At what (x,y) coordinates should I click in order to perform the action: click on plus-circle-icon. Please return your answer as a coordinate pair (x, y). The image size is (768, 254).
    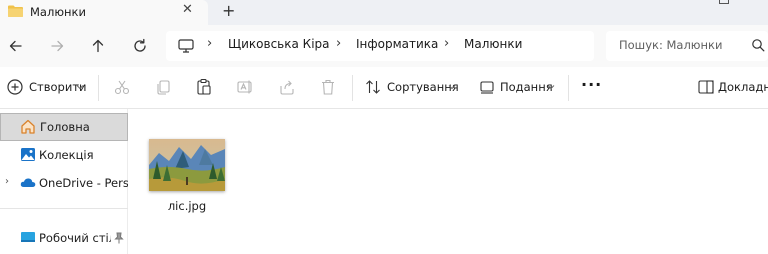
    Looking at the image, I should click on (15, 87).